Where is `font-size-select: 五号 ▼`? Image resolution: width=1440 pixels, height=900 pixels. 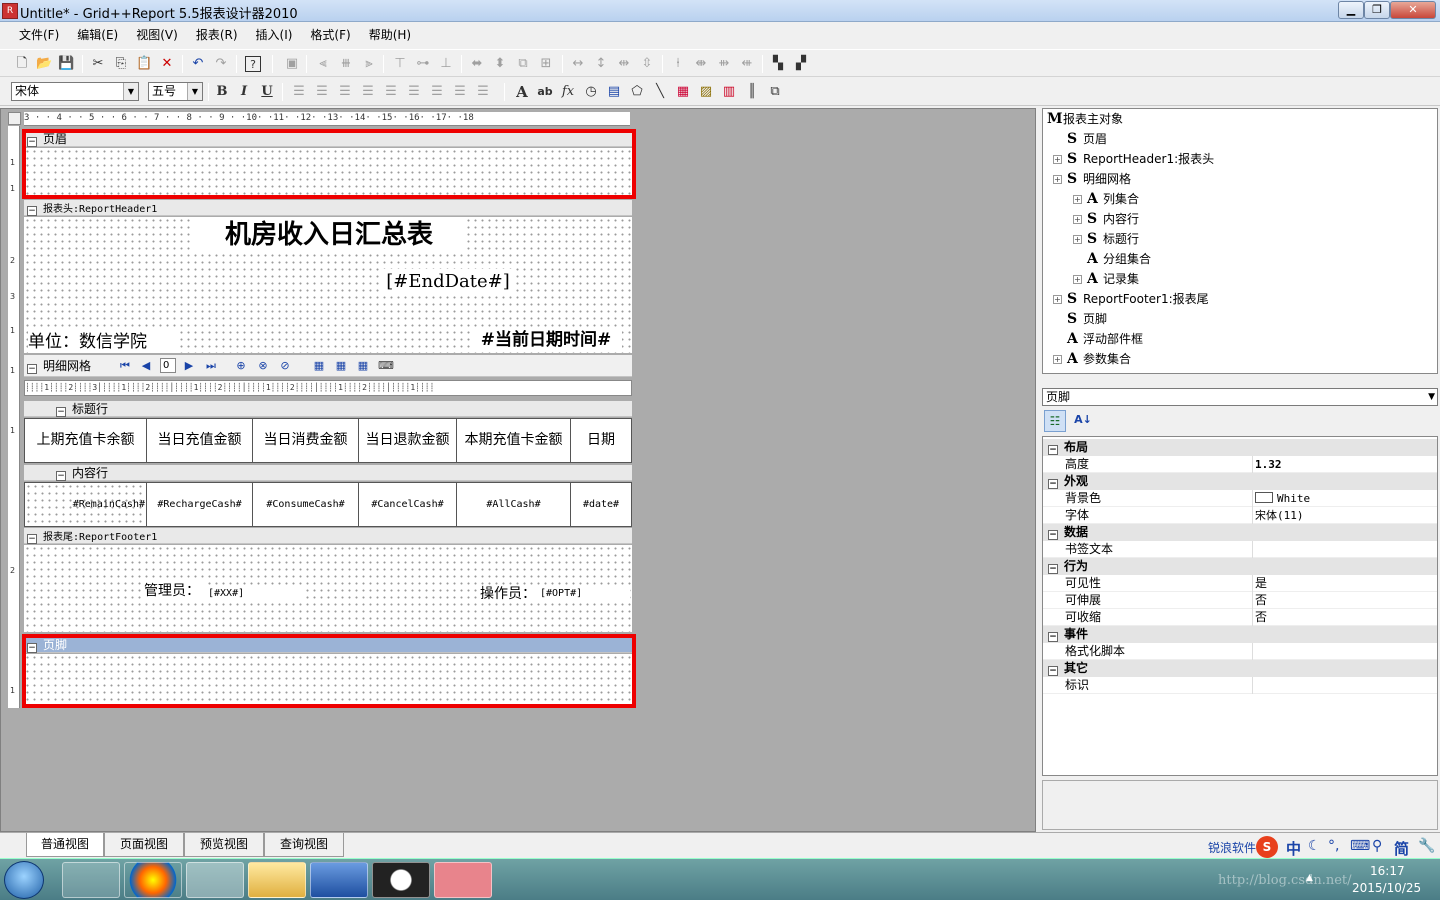 font-size-select: 五号 ▼ is located at coordinates (175, 91).